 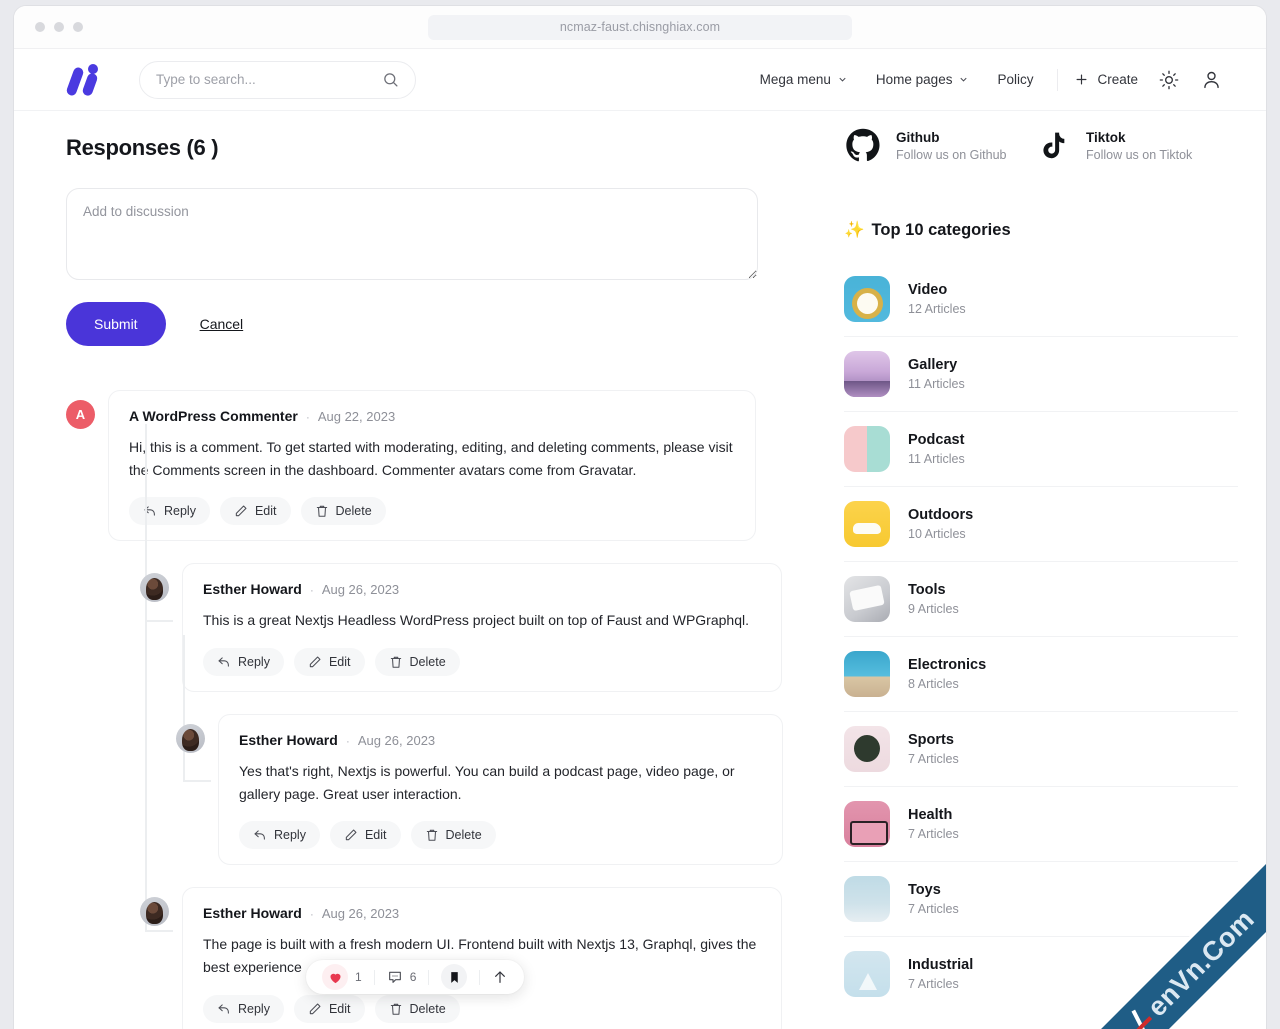 What do you see at coordinates (500, 740) in the screenshot?
I see `comment-header: Esther Howard · Aug 26, 2023` at bounding box center [500, 740].